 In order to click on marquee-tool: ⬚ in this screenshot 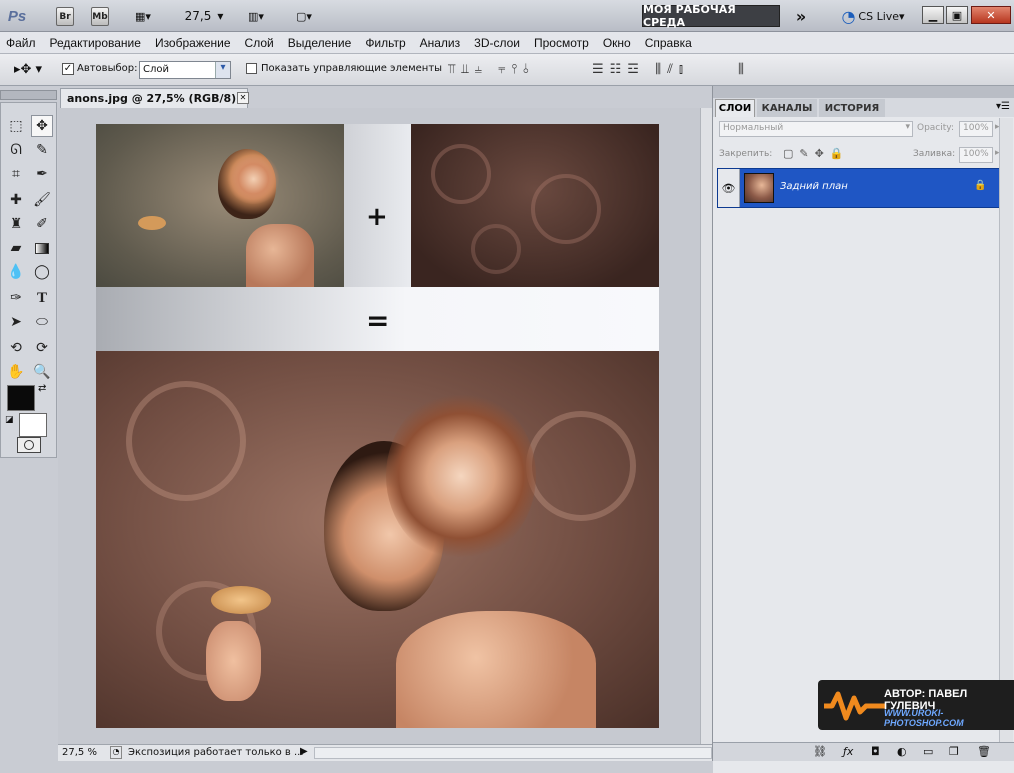, I will do `click(16, 126)`.